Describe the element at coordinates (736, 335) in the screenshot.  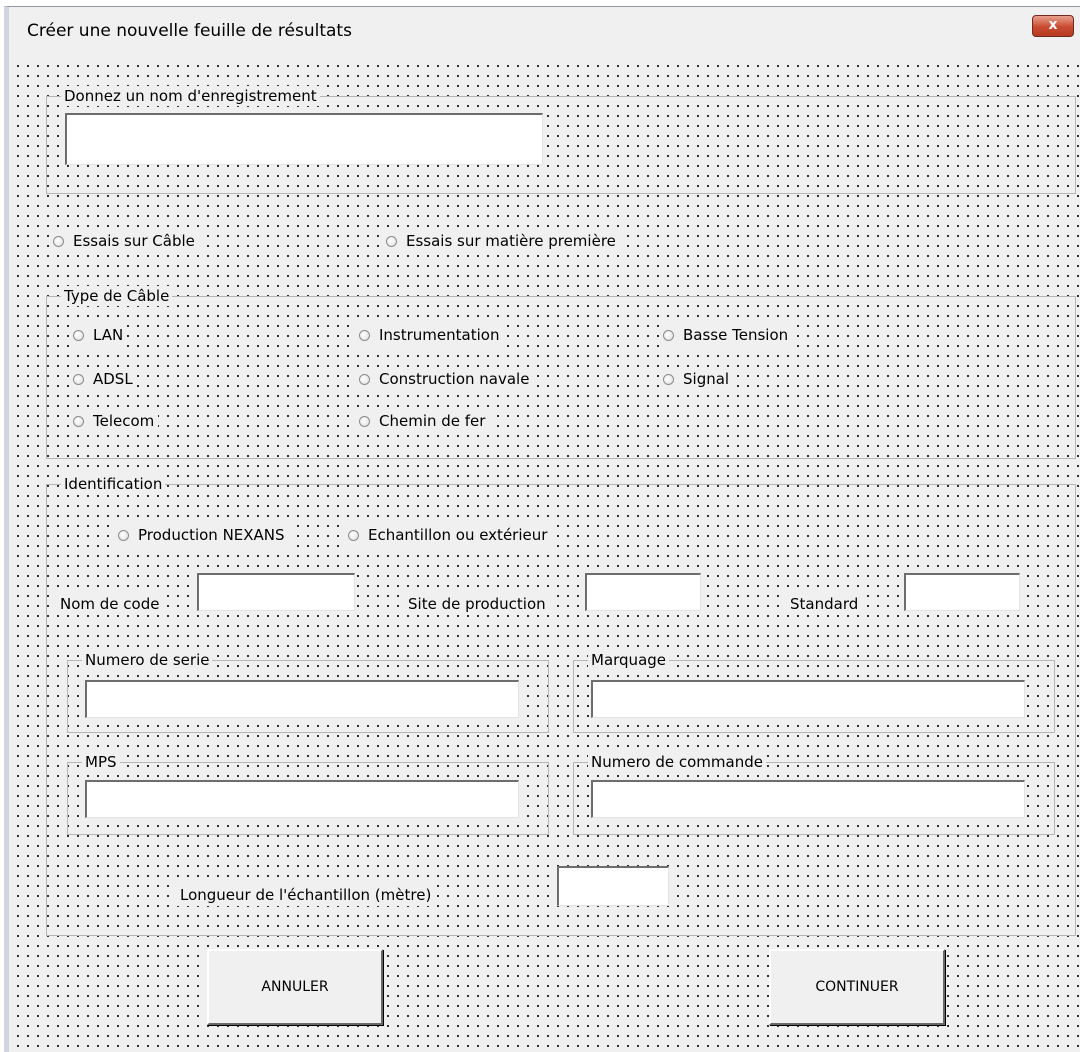
I see `radio-label: Basse Tension` at that location.